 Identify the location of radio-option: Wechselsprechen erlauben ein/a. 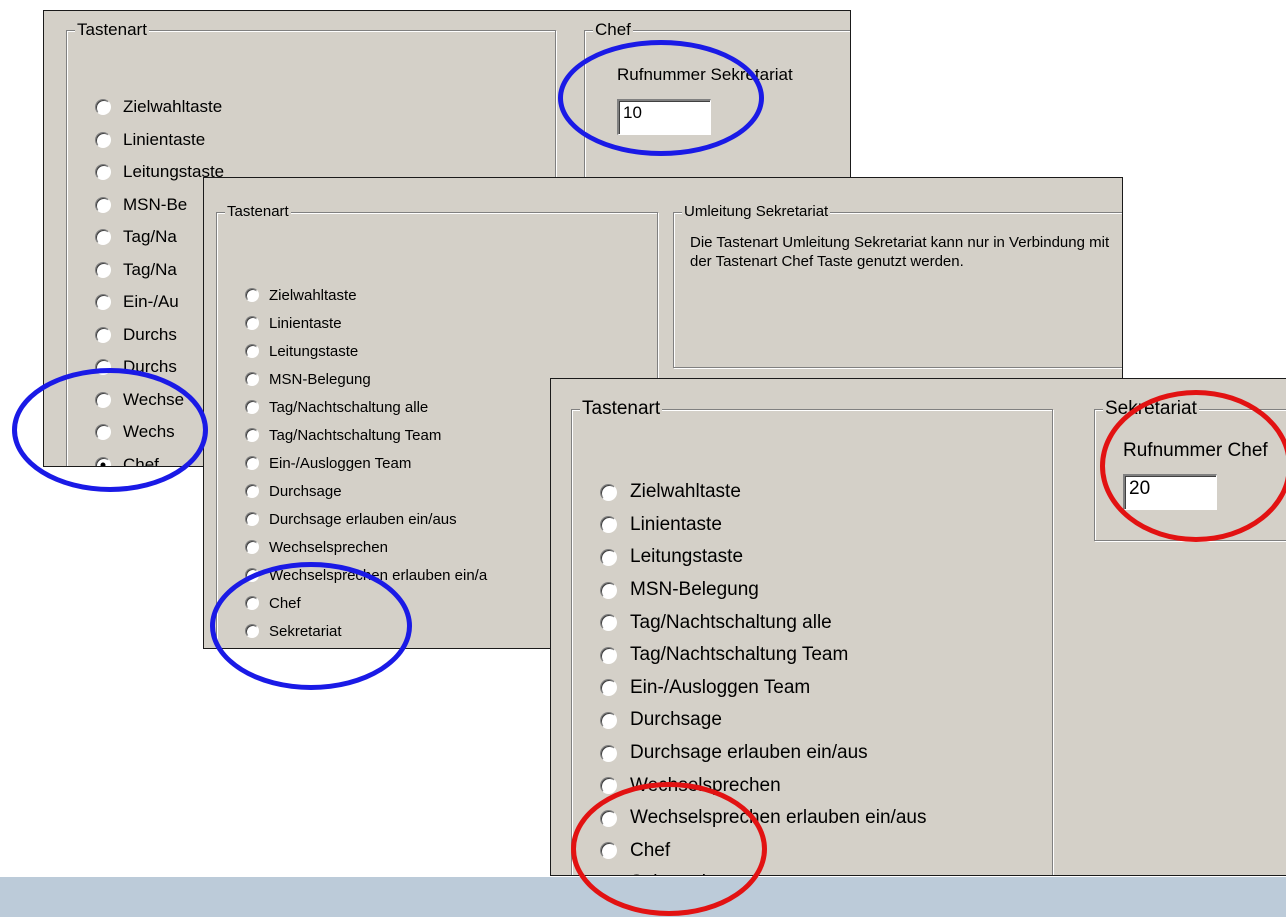
(366, 575).